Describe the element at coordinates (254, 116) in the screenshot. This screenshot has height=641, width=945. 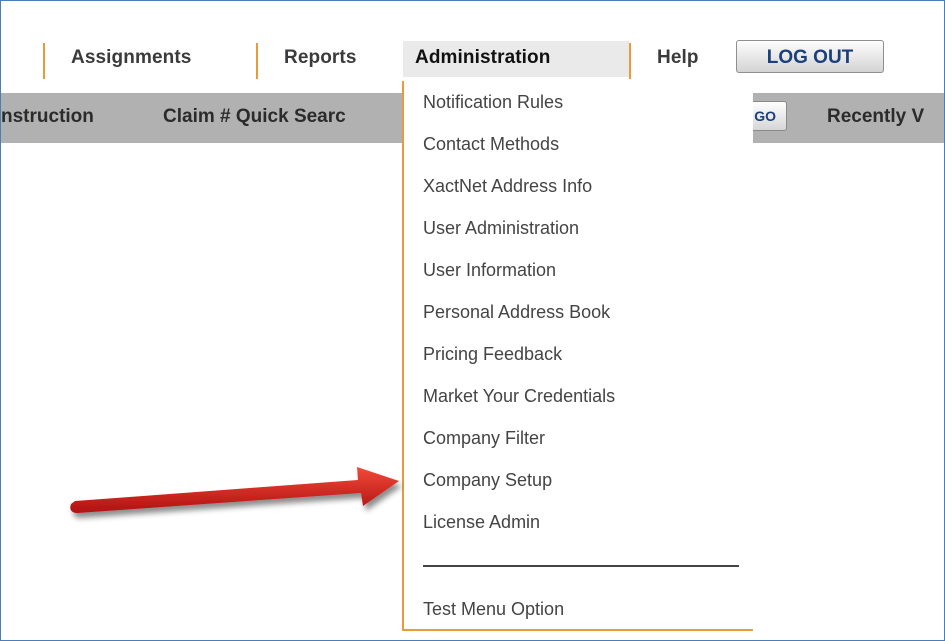
I see `claim-quick-search-label: Claim # Quick Searc` at that location.